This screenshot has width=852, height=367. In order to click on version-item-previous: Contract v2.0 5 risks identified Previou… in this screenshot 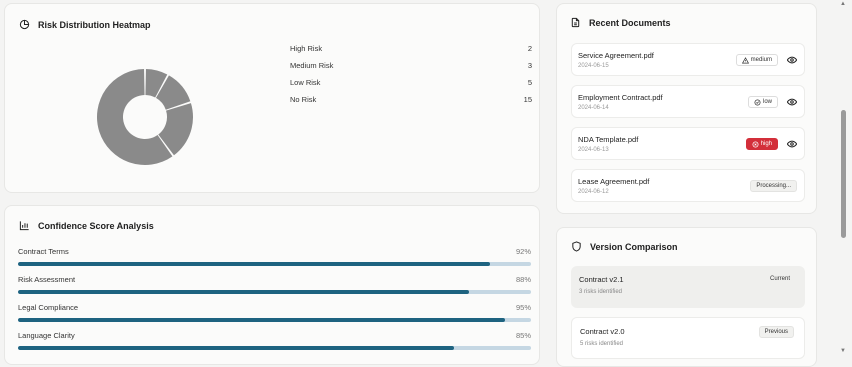, I will do `click(688, 338)`.